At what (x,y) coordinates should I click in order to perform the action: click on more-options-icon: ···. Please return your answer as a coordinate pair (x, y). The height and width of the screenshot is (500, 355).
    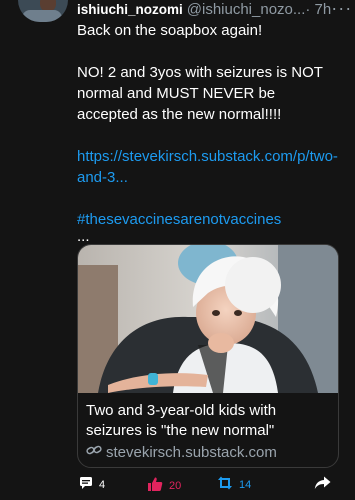
    Looking at the image, I should click on (341, 9).